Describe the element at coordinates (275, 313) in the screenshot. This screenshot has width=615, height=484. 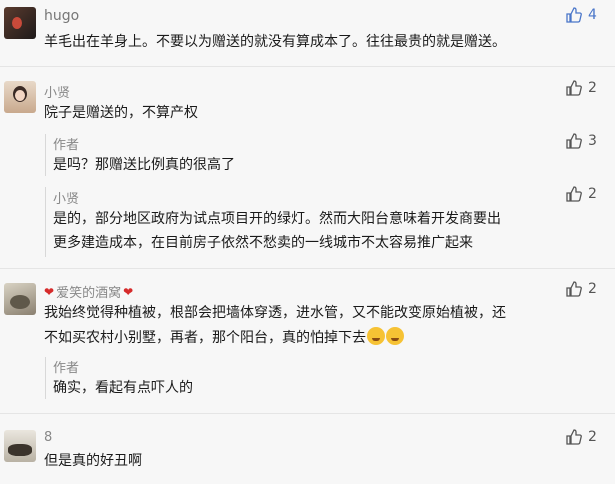
I see `comment-text-line: 我始终觉得种植被，根部会把墙体穿透，进水管，又不能改变原始植被，还` at that location.